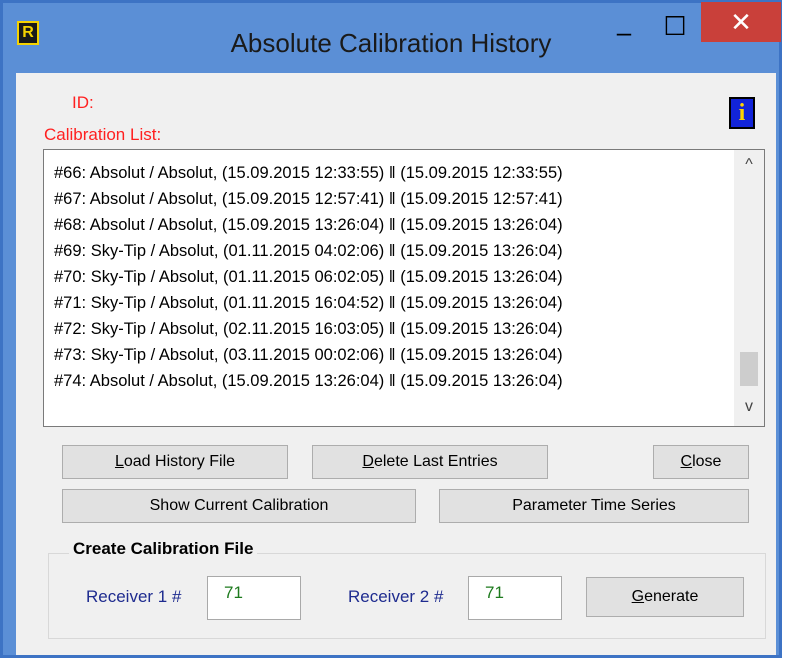  I want to click on parameter-time-series-button: Parameter Time Series, so click(594, 506).